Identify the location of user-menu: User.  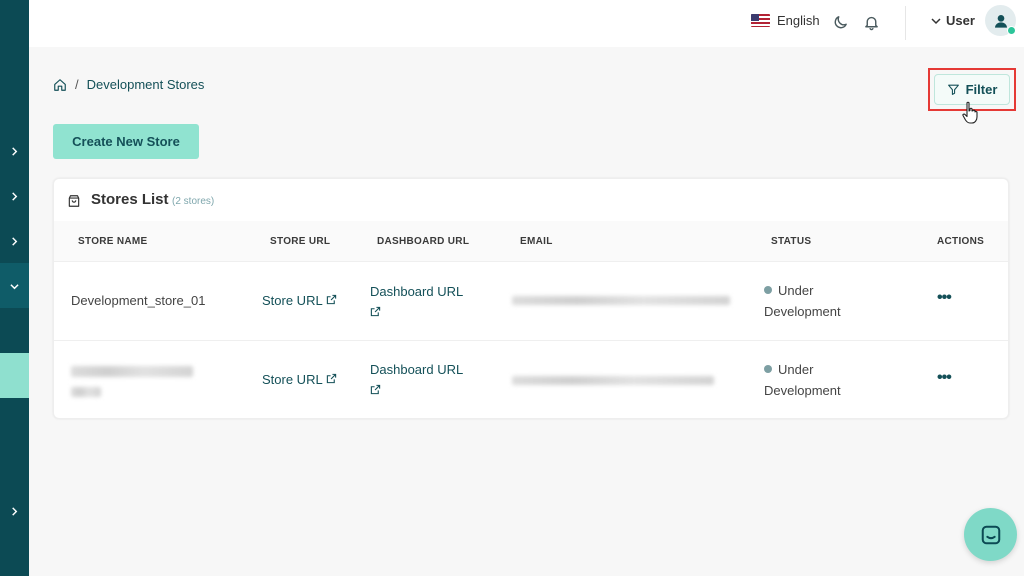
(953, 20).